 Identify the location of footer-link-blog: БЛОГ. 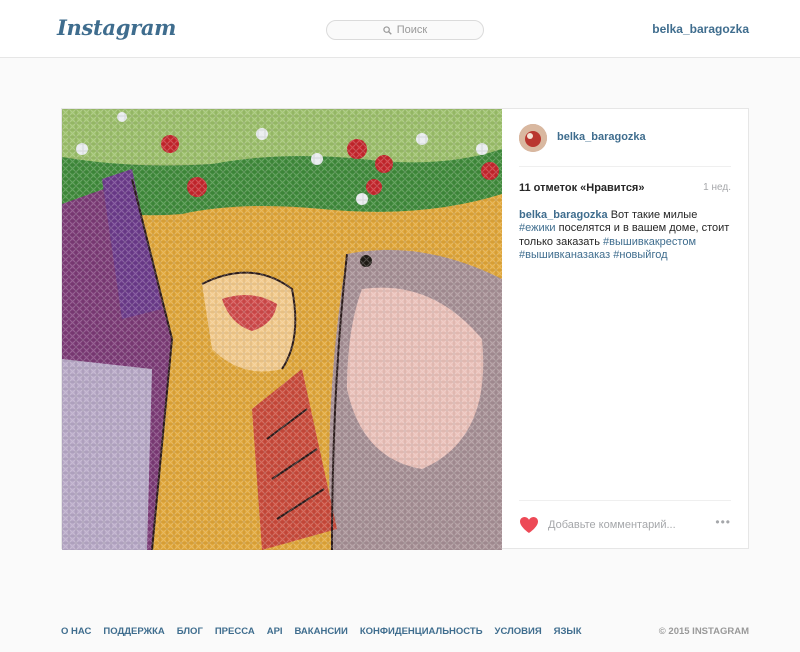
(190, 631).